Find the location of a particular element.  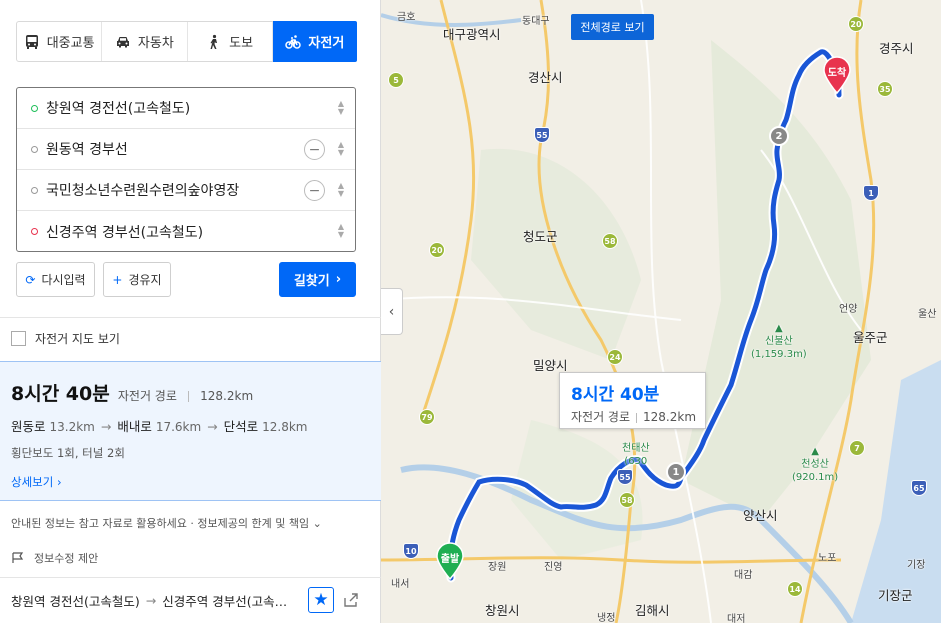

add-waypoint-button: + 경유지 is located at coordinates (137, 279).